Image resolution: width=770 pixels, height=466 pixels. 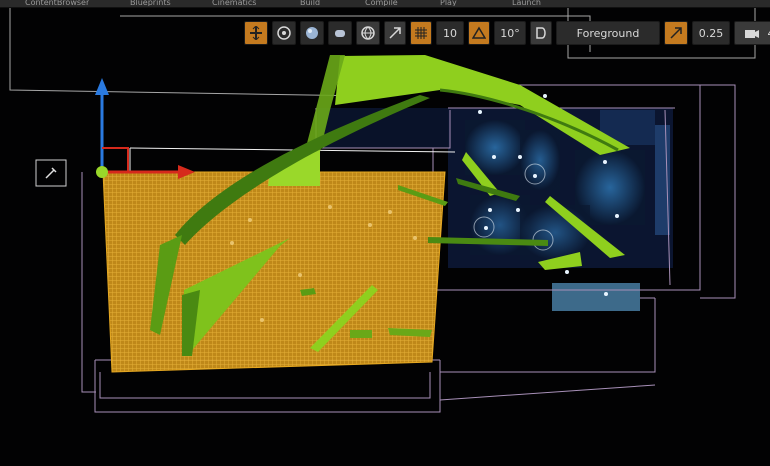 I want to click on actor-sprite-icon, so click(x=51, y=173).